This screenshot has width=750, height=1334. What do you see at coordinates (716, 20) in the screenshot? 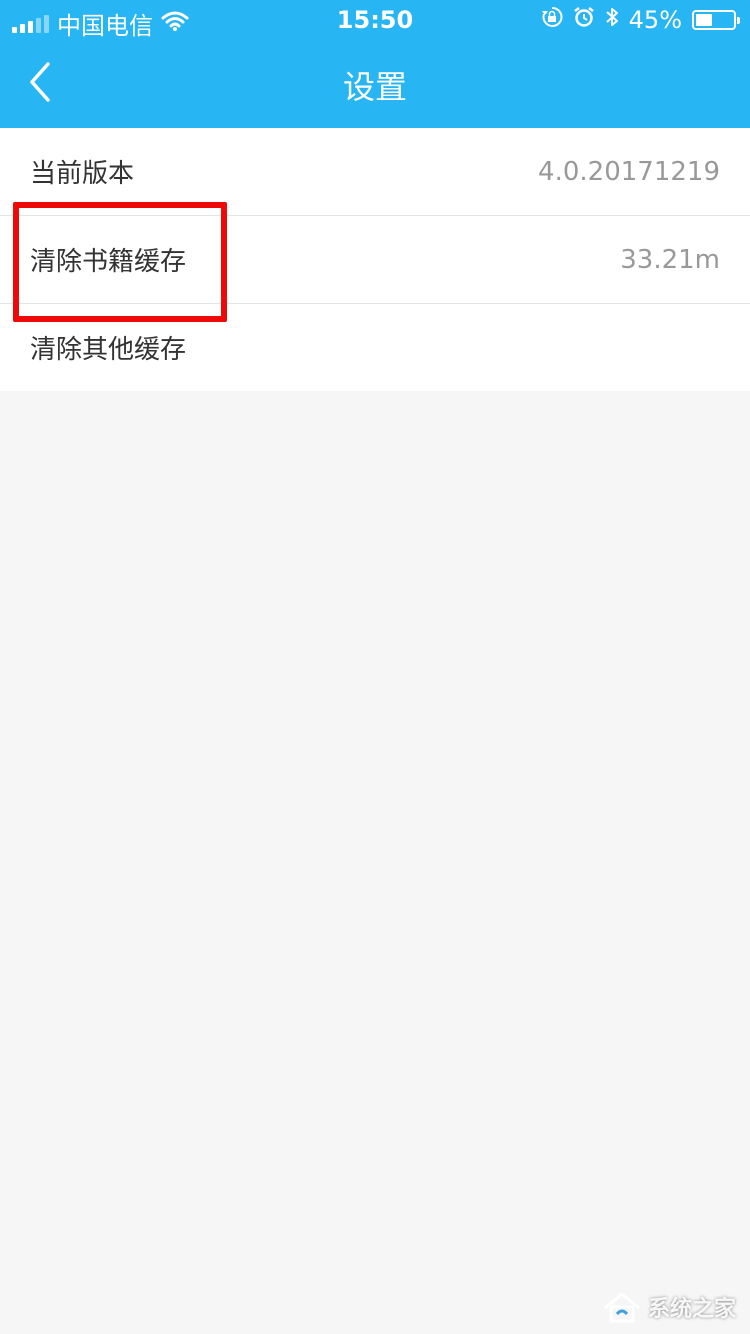
I see `battery-icon` at bounding box center [716, 20].